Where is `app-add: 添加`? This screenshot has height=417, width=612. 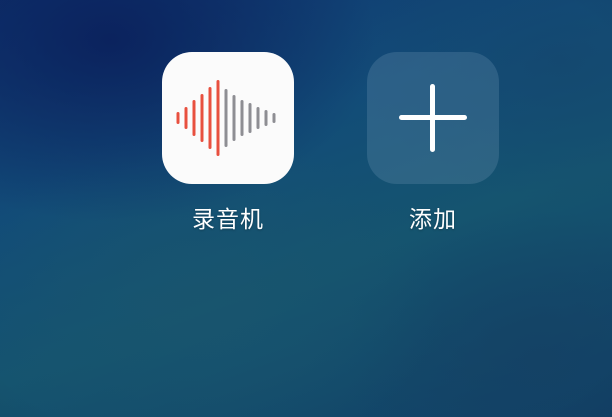 app-add: 添加 is located at coordinates (433, 143).